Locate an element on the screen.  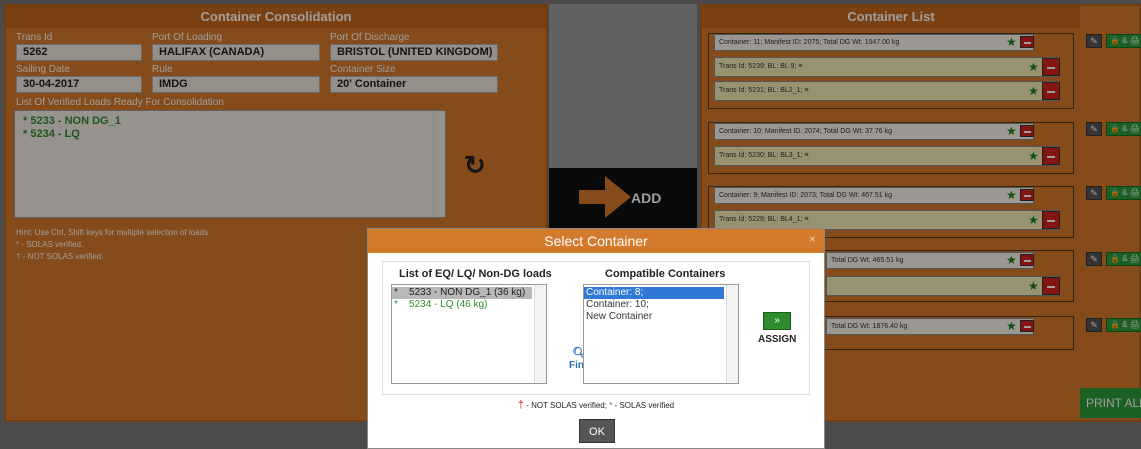
list-item: * 5233 - NON DG_1 (36 kg) is located at coordinates (462, 293).